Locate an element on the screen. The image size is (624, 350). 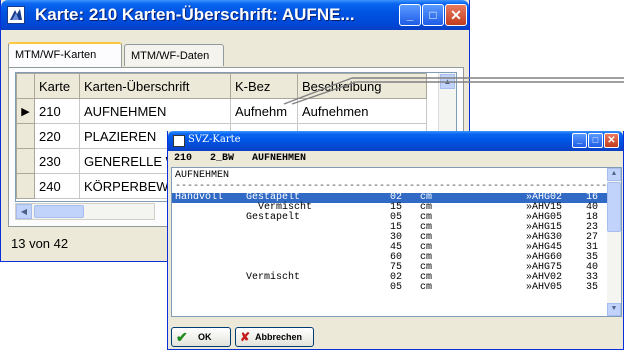
list-item: 05 cm »AHV05 35 is located at coordinates (390, 288).